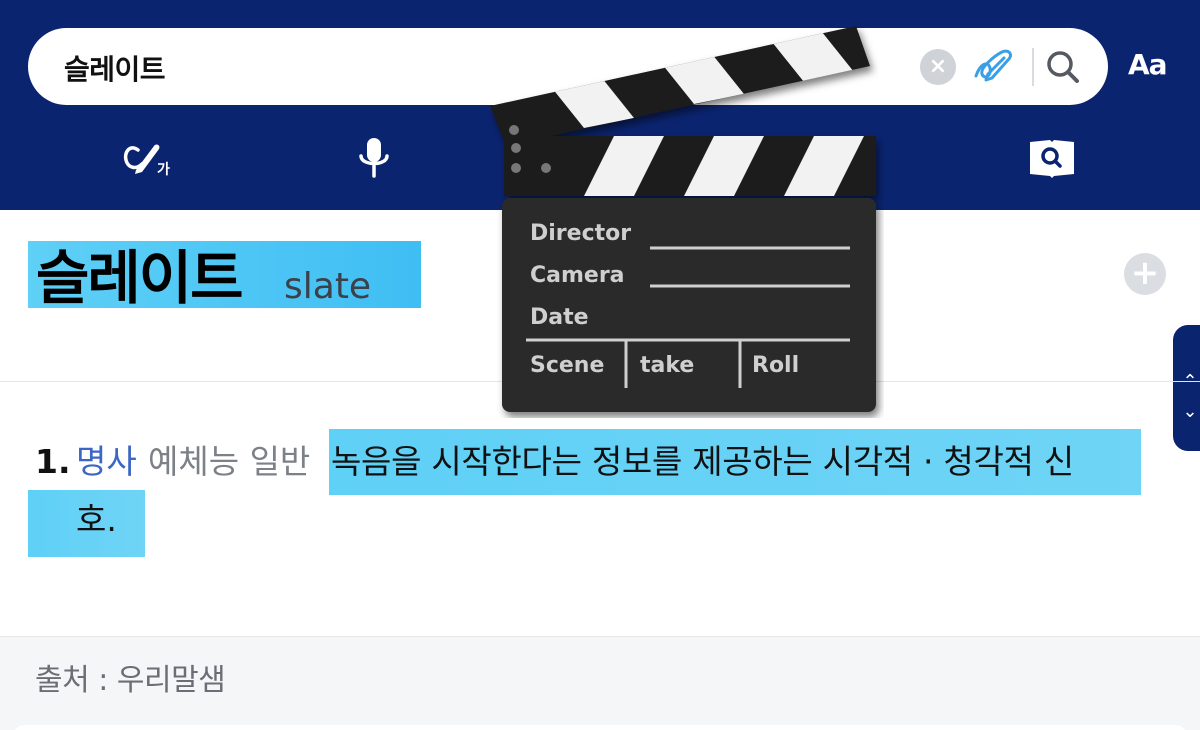 The width and height of the screenshot is (1200, 730). I want to click on definition-text: 녹음을 시작한다는 정보를 제공하는 시각적 · 청각적 신, so click(702, 461).